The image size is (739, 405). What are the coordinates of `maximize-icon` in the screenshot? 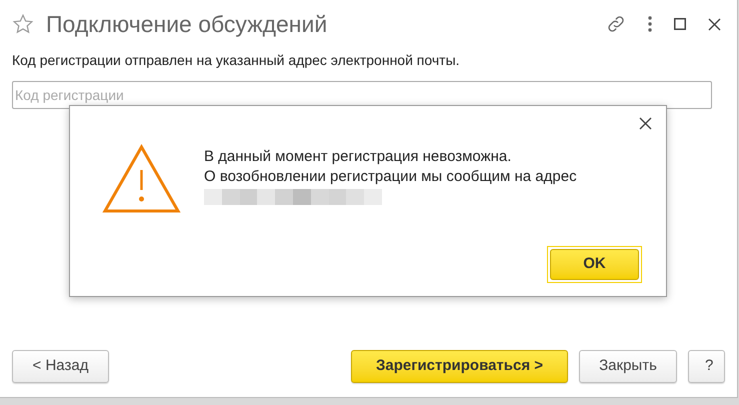 It's located at (680, 24).